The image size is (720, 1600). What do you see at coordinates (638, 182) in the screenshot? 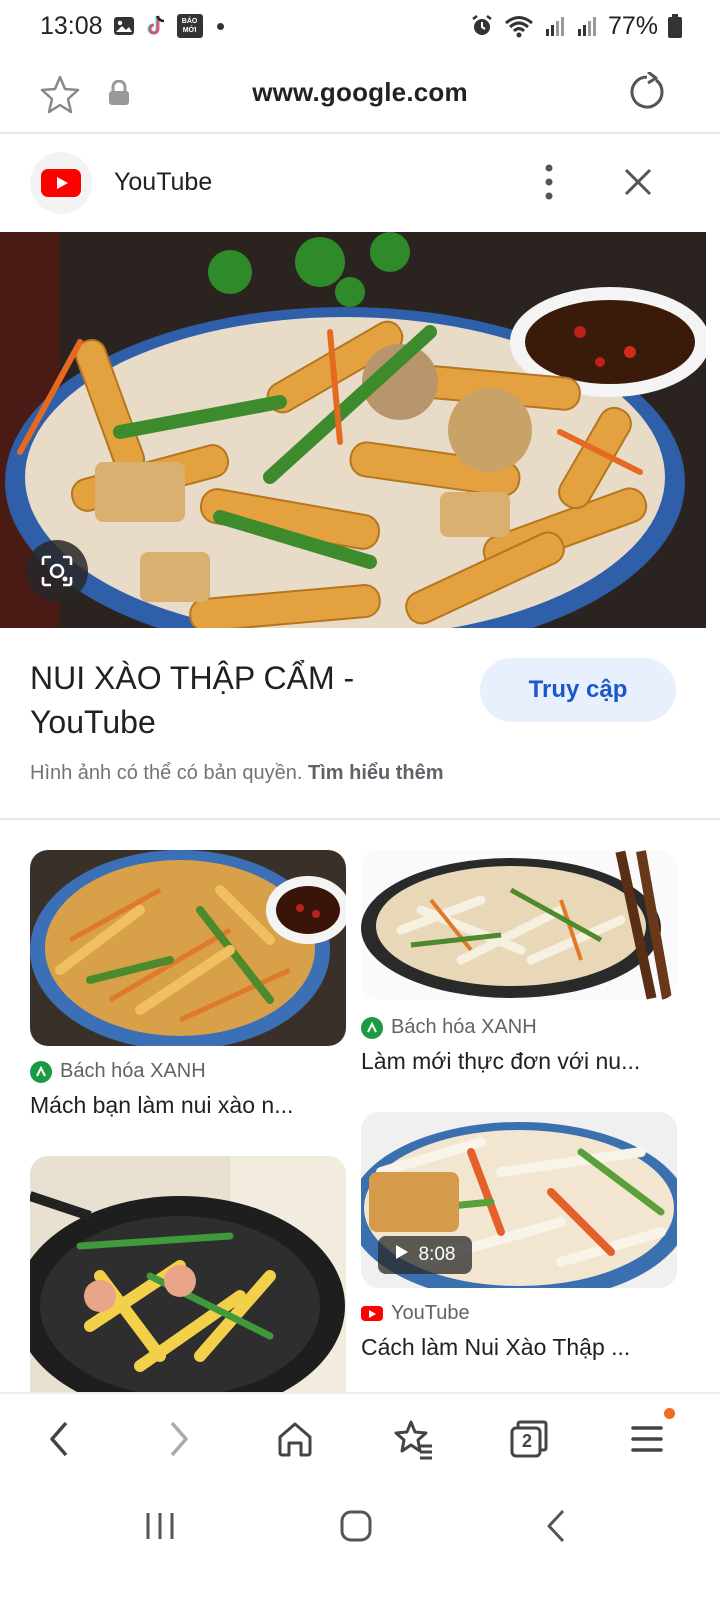
I see `close-icon` at bounding box center [638, 182].